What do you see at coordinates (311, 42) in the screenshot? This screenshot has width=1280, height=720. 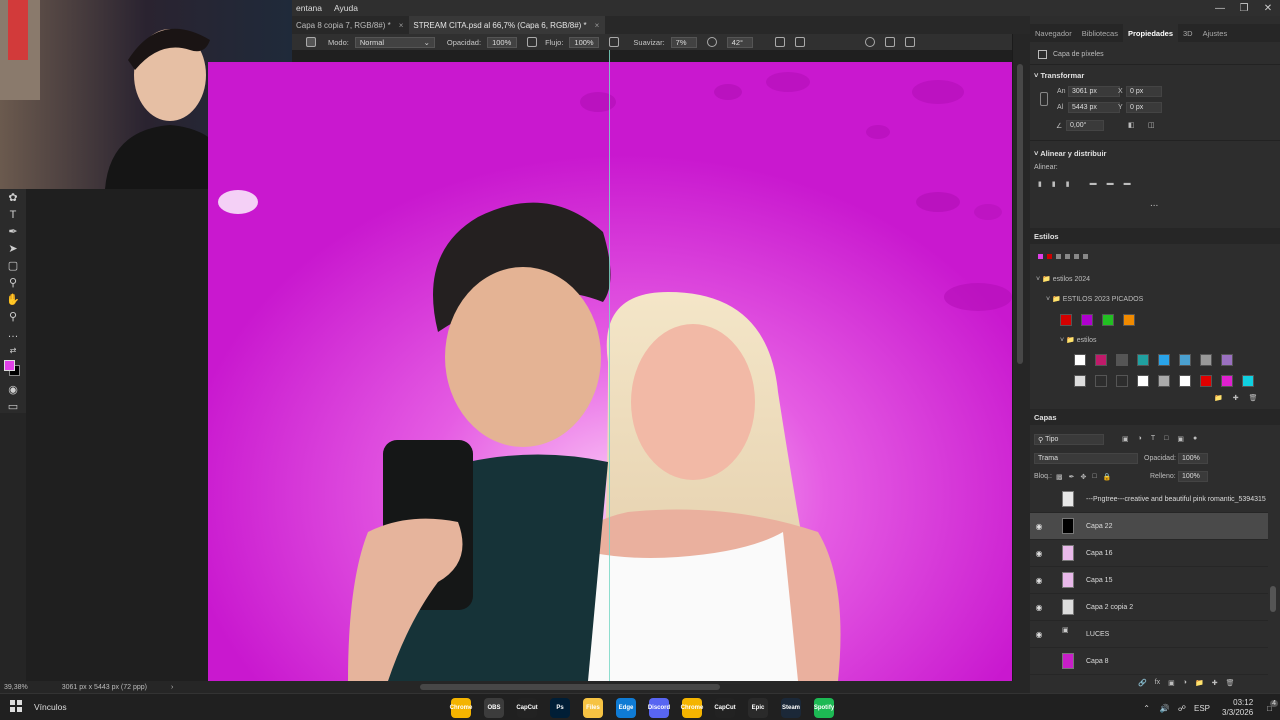 I see `brush-preset-icon` at bounding box center [311, 42].